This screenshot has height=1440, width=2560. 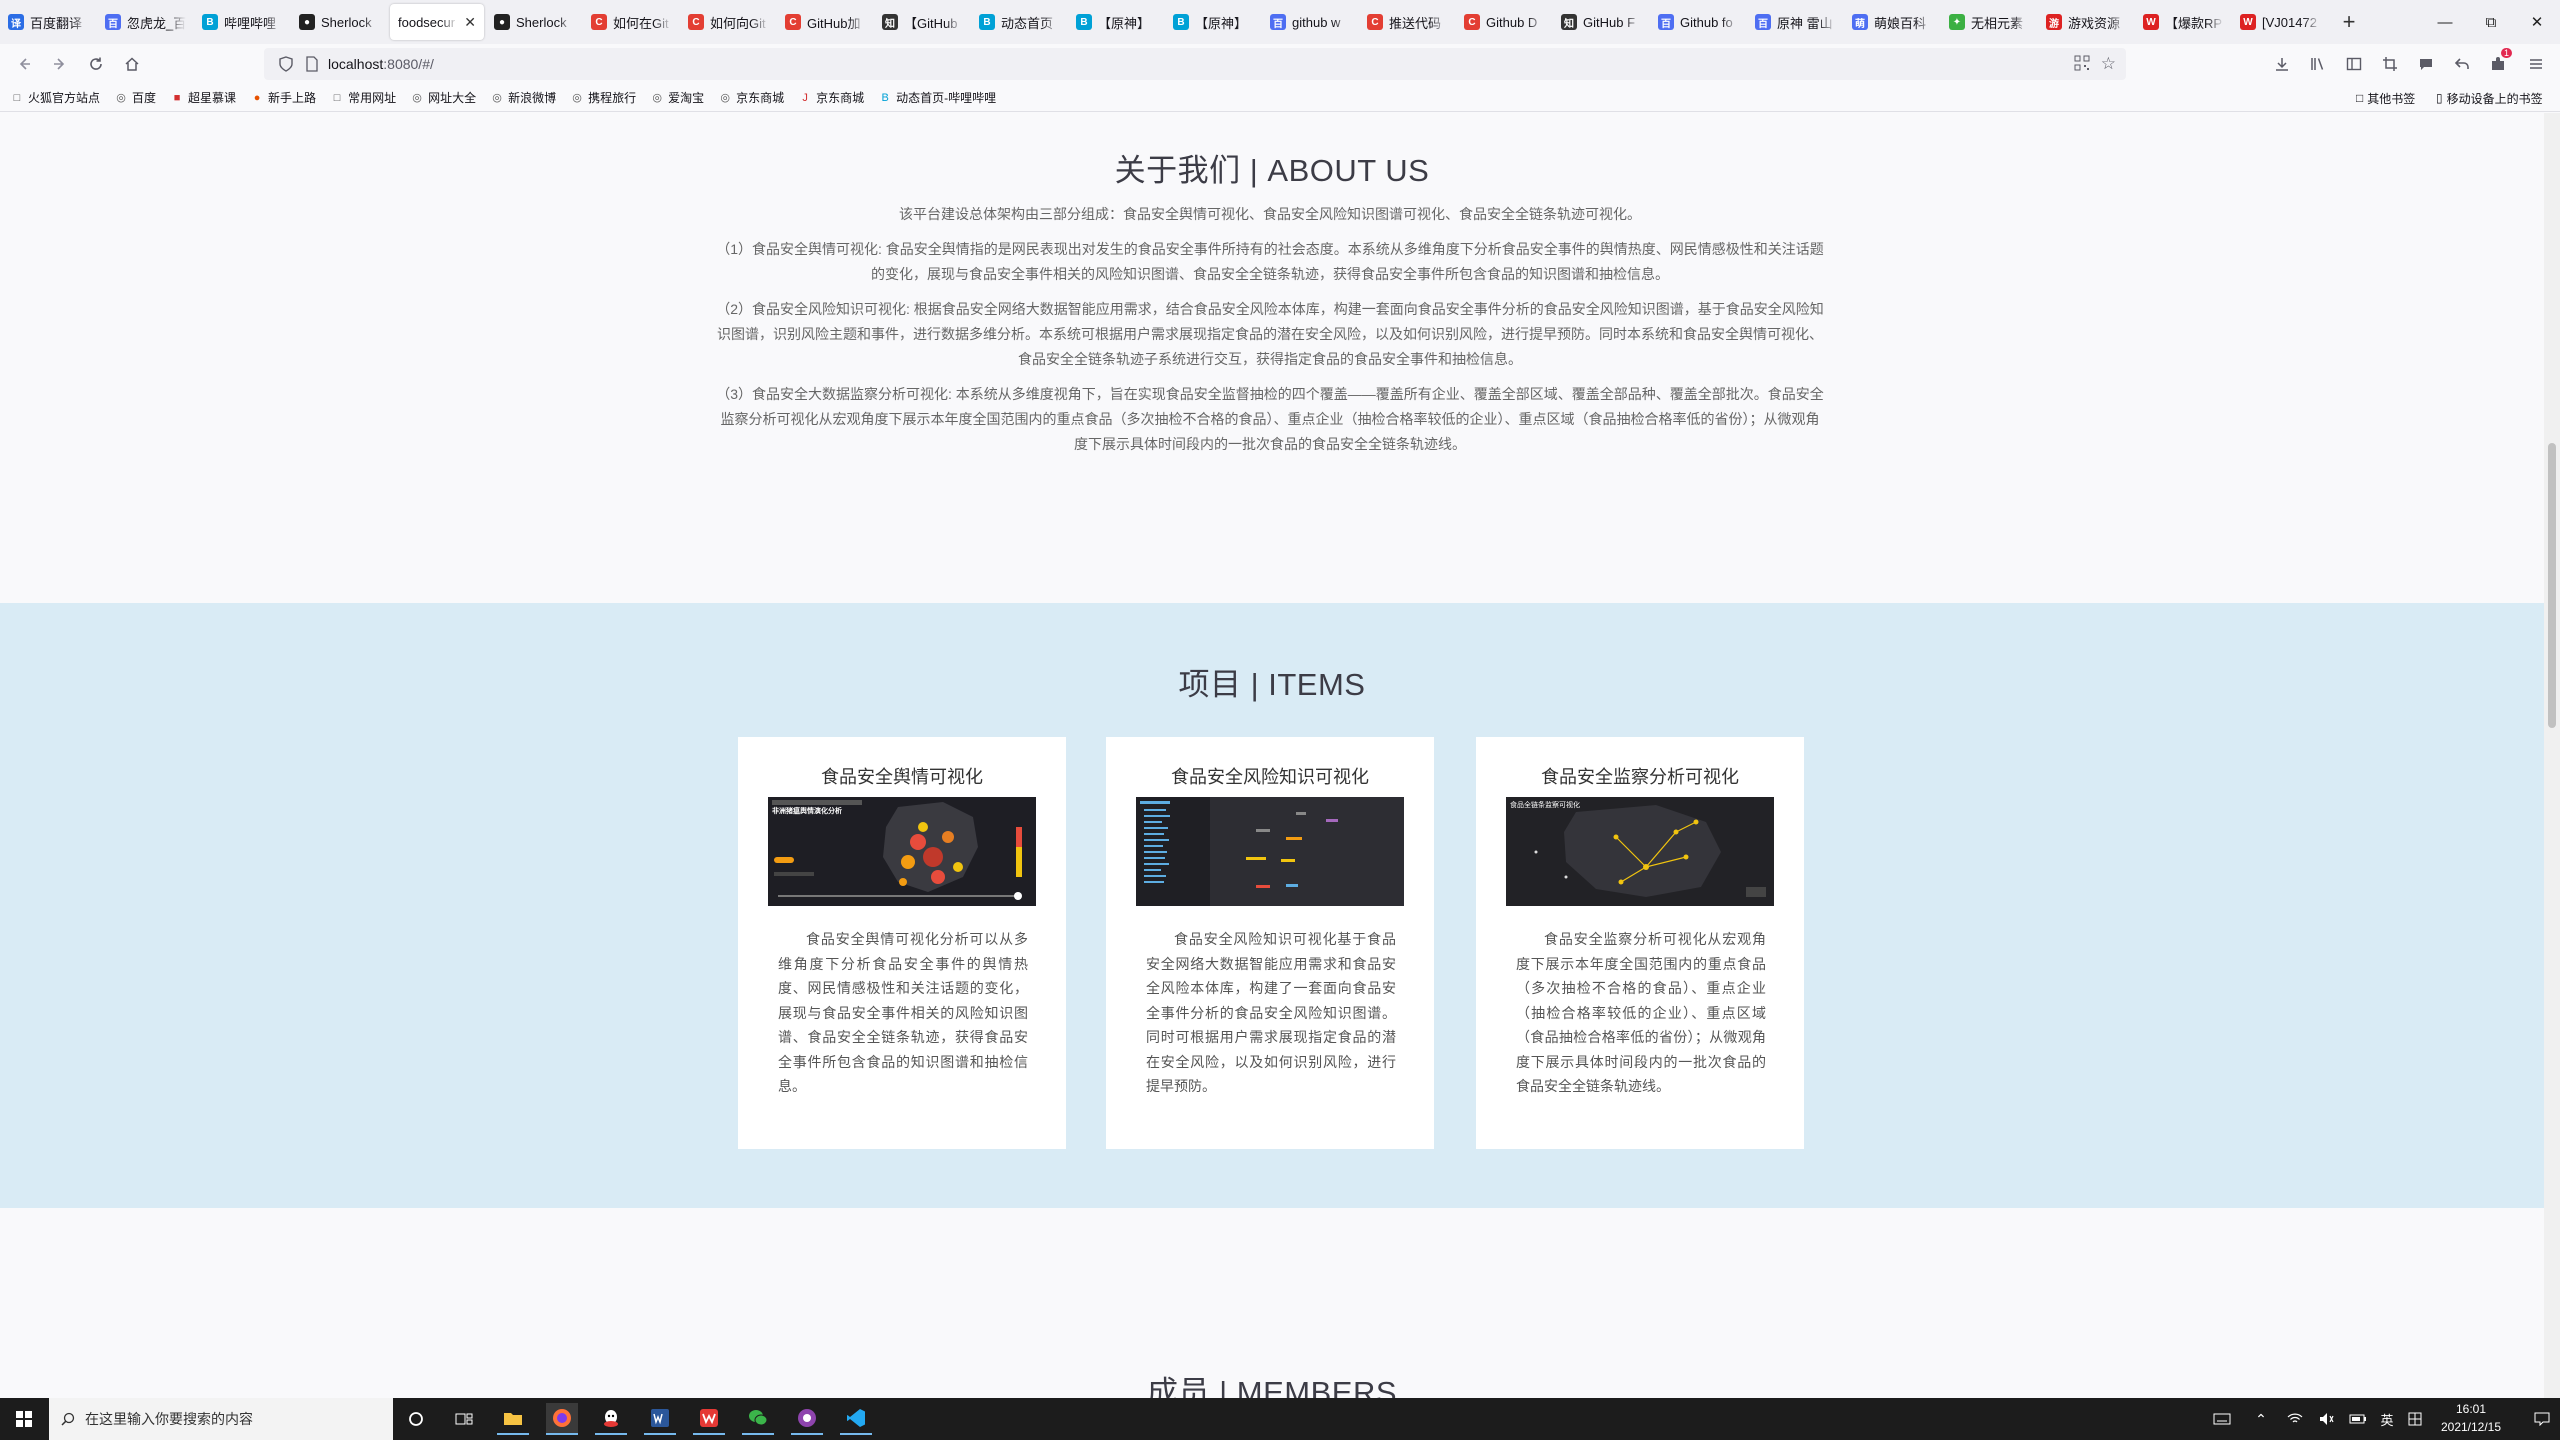 I want to click on chat-icon, so click(x=2426, y=64).